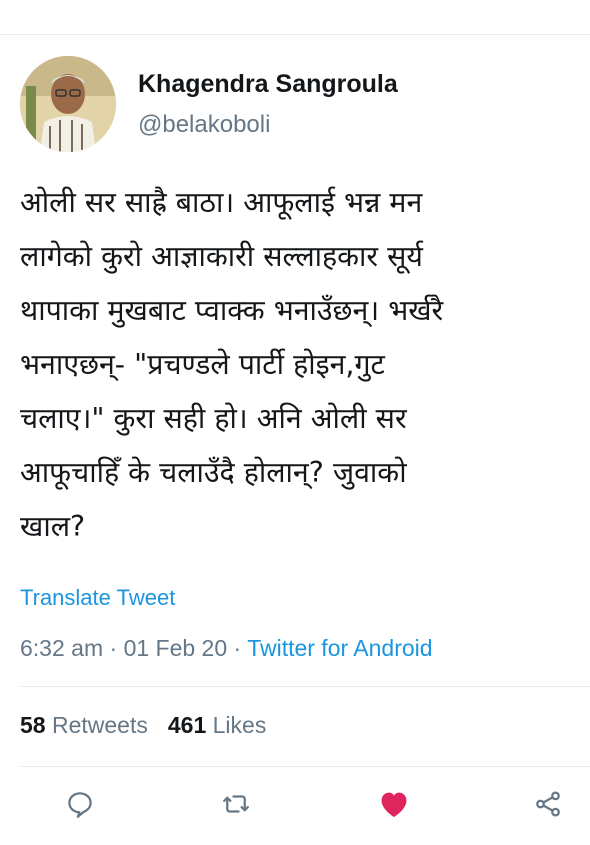  What do you see at coordinates (53, 526) in the screenshot?
I see `tweet-text-line: खाल?` at bounding box center [53, 526].